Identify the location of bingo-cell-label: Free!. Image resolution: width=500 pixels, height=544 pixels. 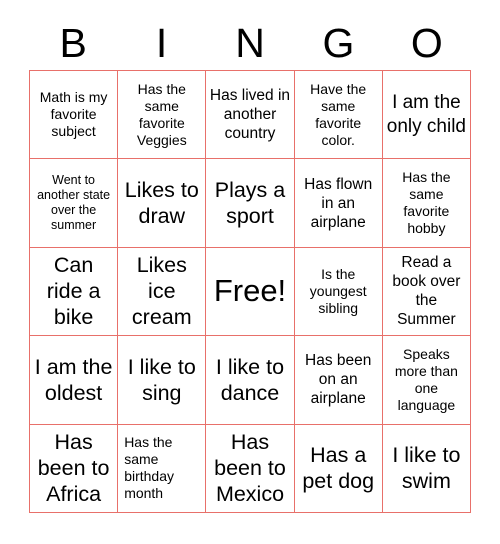
(250, 291).